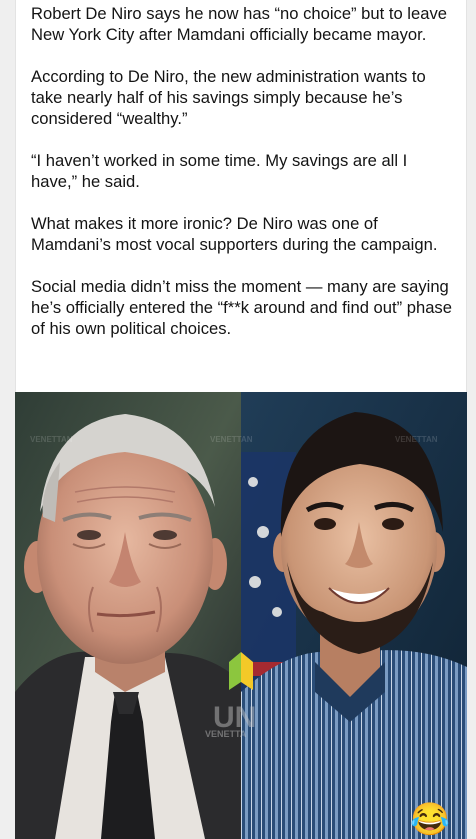 The image size is (476, 839). I want to click on watermark-subtext: VENETTA, so click(226, 734).